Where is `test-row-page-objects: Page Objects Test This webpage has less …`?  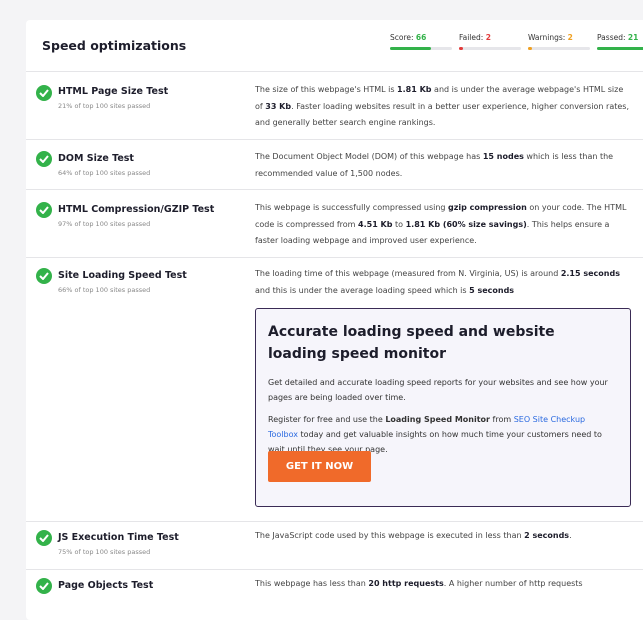 test-row-page-objects: Page Objects Test This webpage has less … is located at coordinates (334, 595).